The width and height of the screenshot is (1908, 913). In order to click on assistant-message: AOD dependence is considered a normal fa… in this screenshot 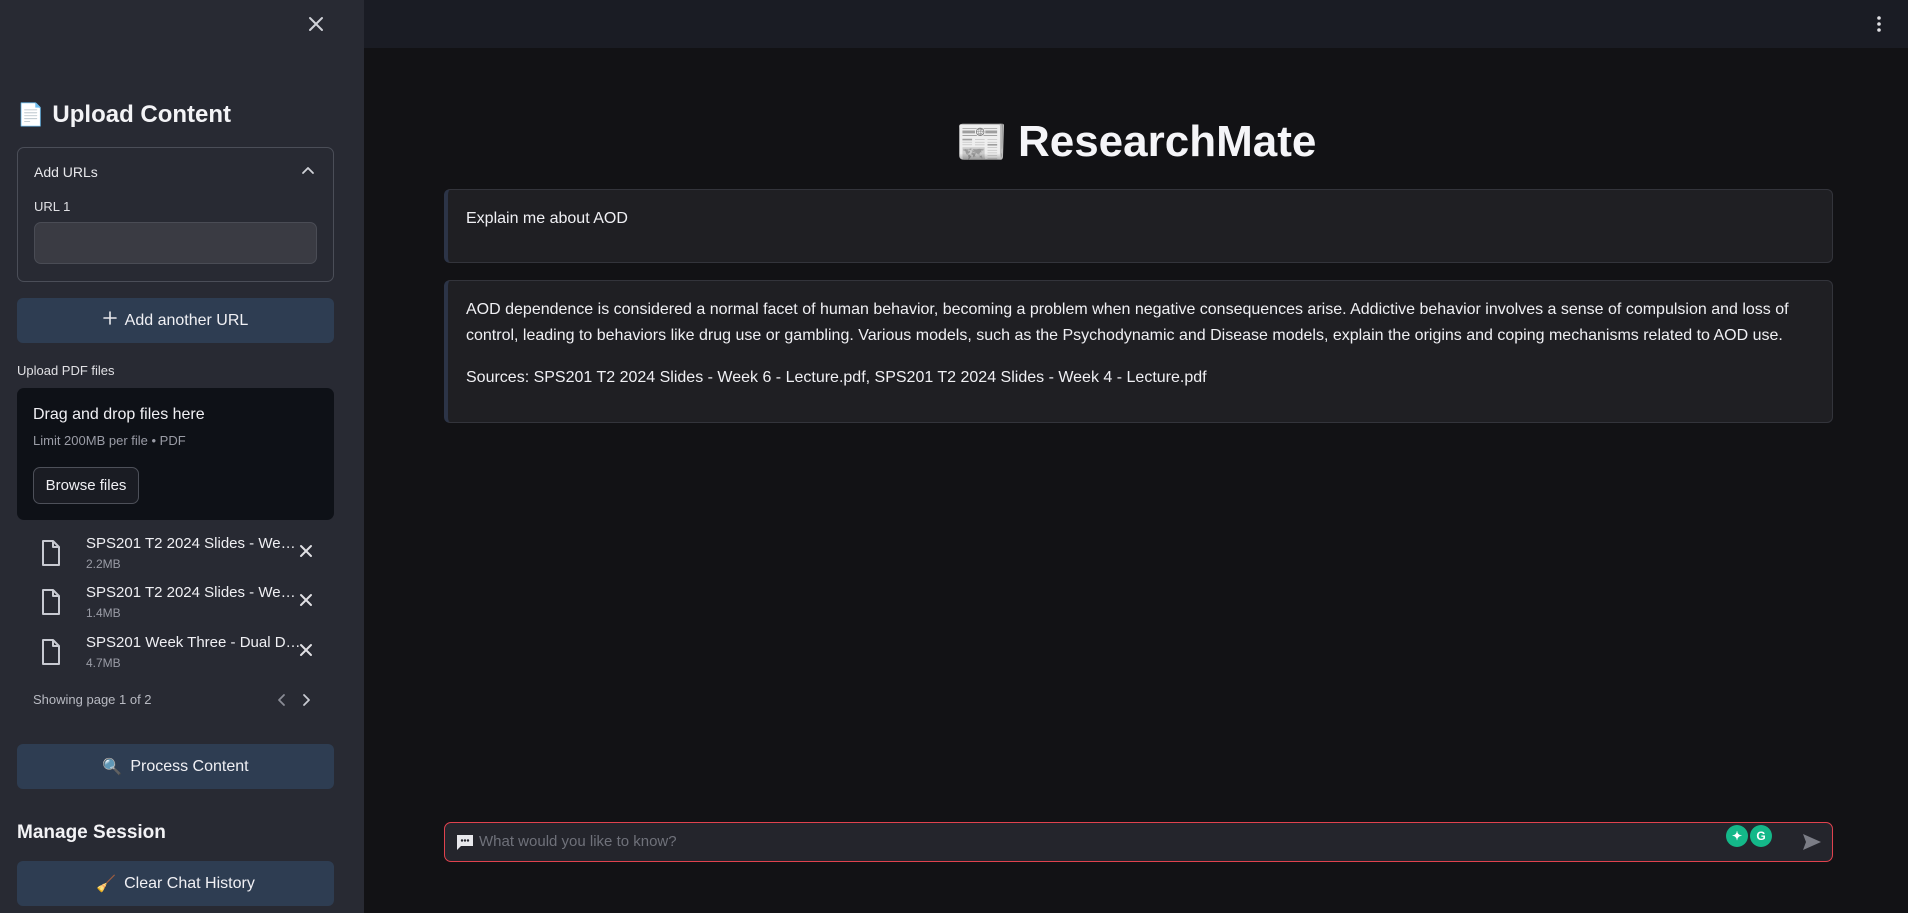, I will do `click(1138, 351)`.